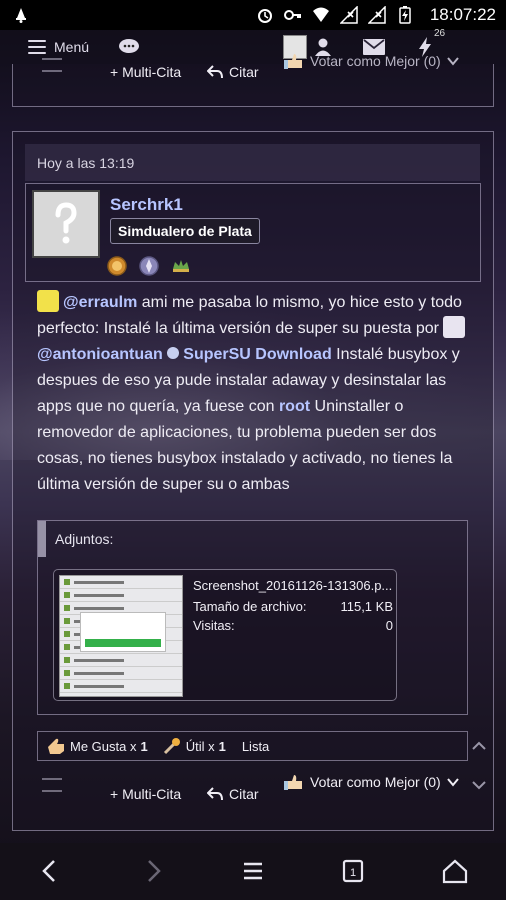 The image size is (506, 900). I want to click on quote-button: Citar, so click(233, 794).